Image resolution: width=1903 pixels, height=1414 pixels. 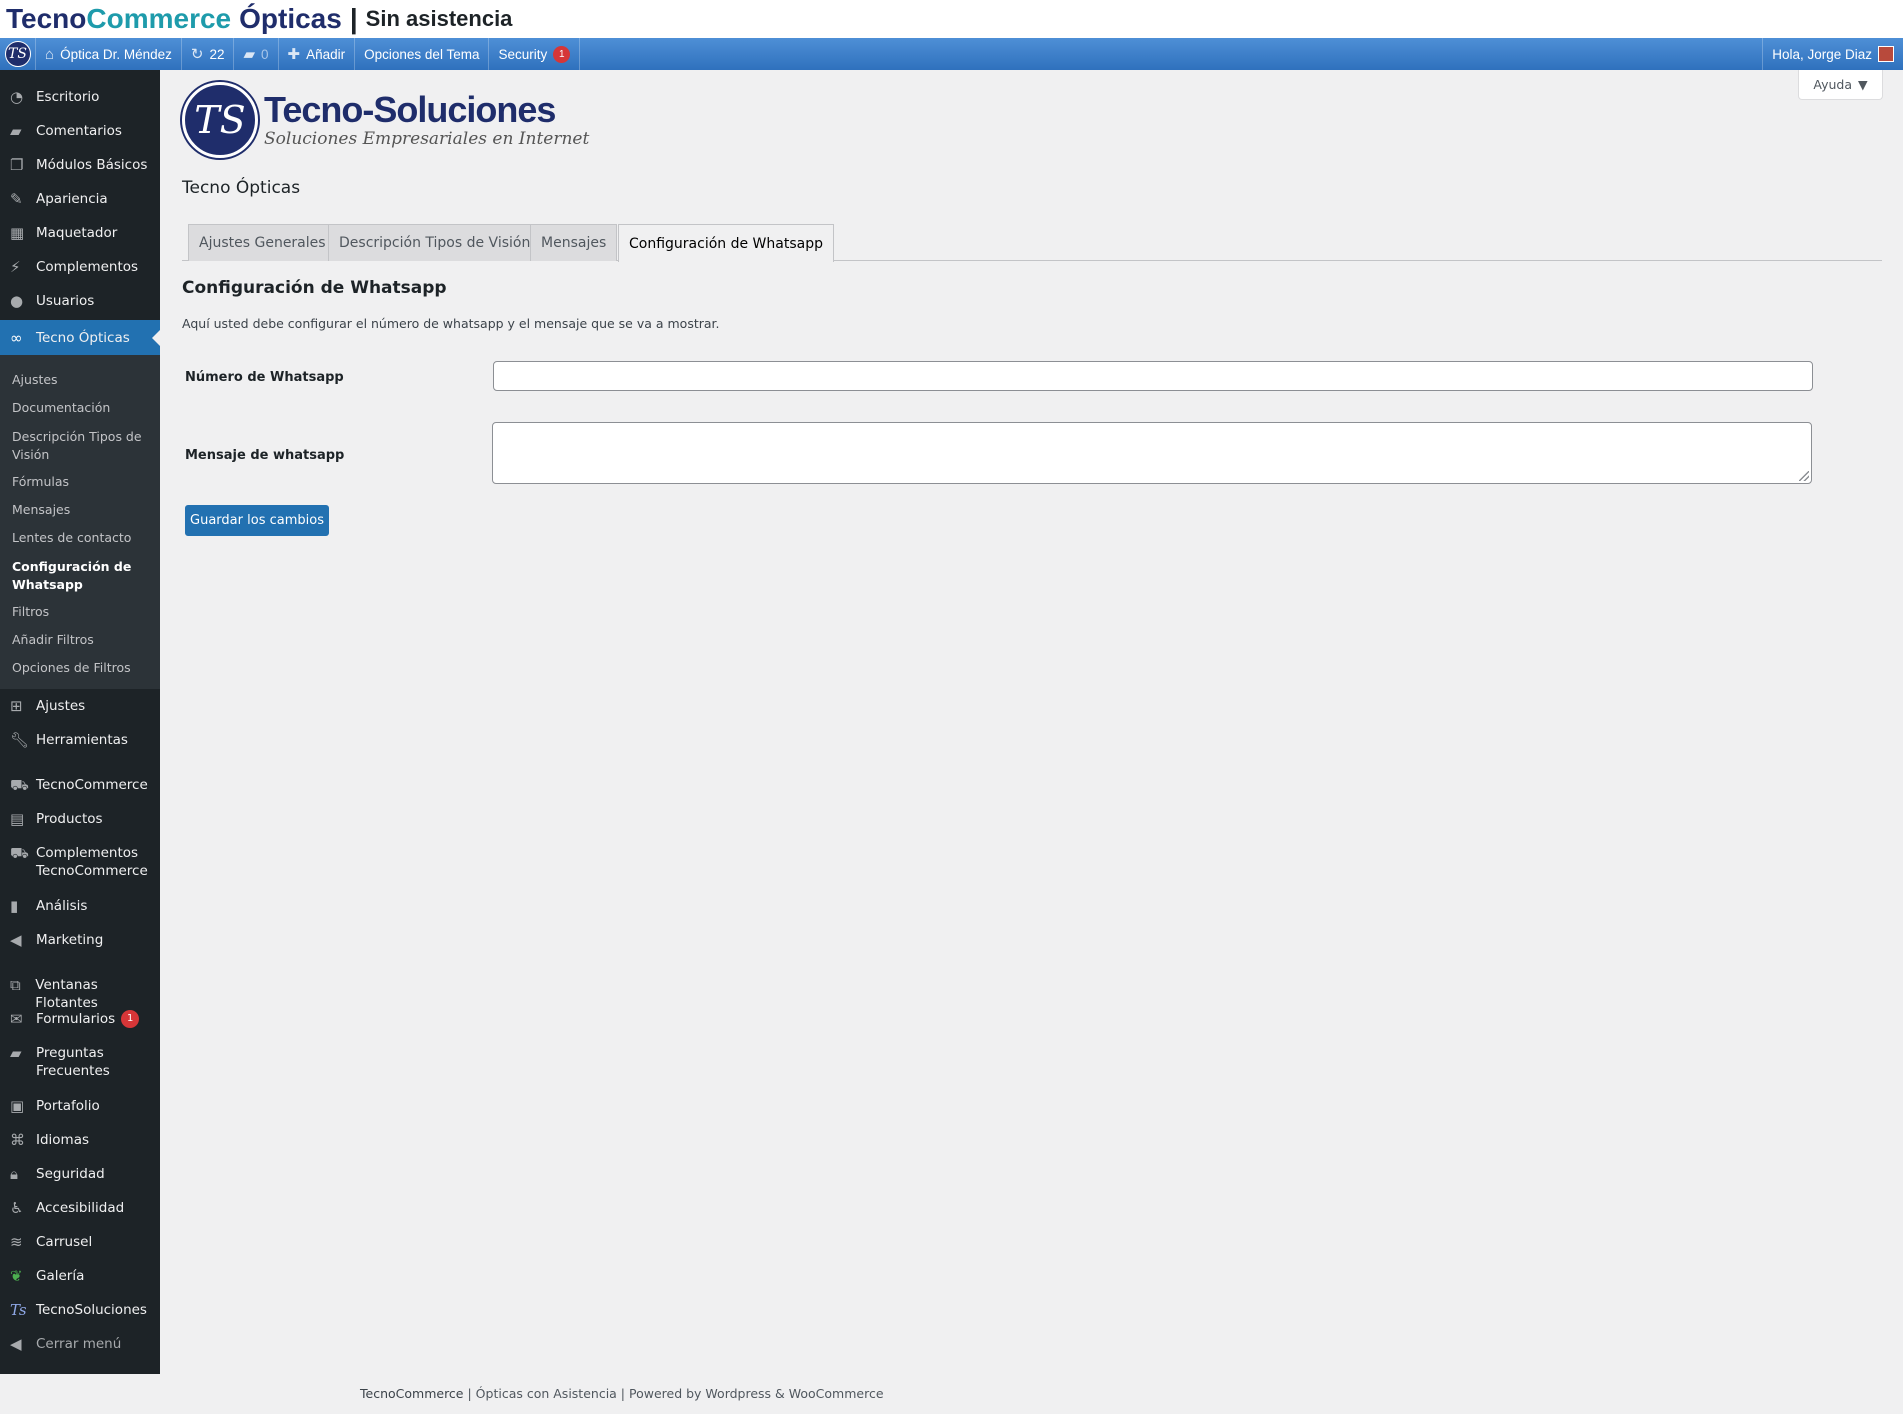 I want to click on sidebar-item-analisis: ▮ Análisis, so click(x=80, y=906).